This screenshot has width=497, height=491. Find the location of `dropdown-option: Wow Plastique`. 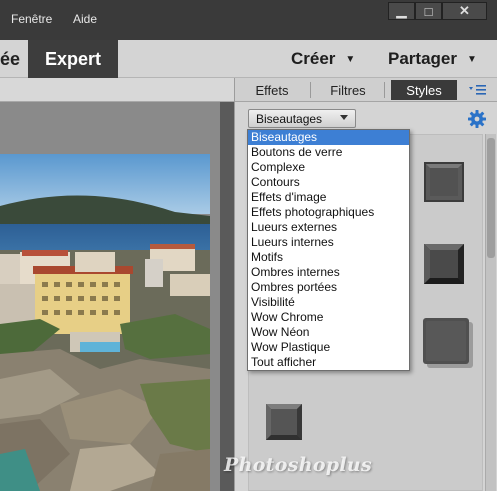

dropdown-option: Wow Plastique is located at coordinates (328, 347).